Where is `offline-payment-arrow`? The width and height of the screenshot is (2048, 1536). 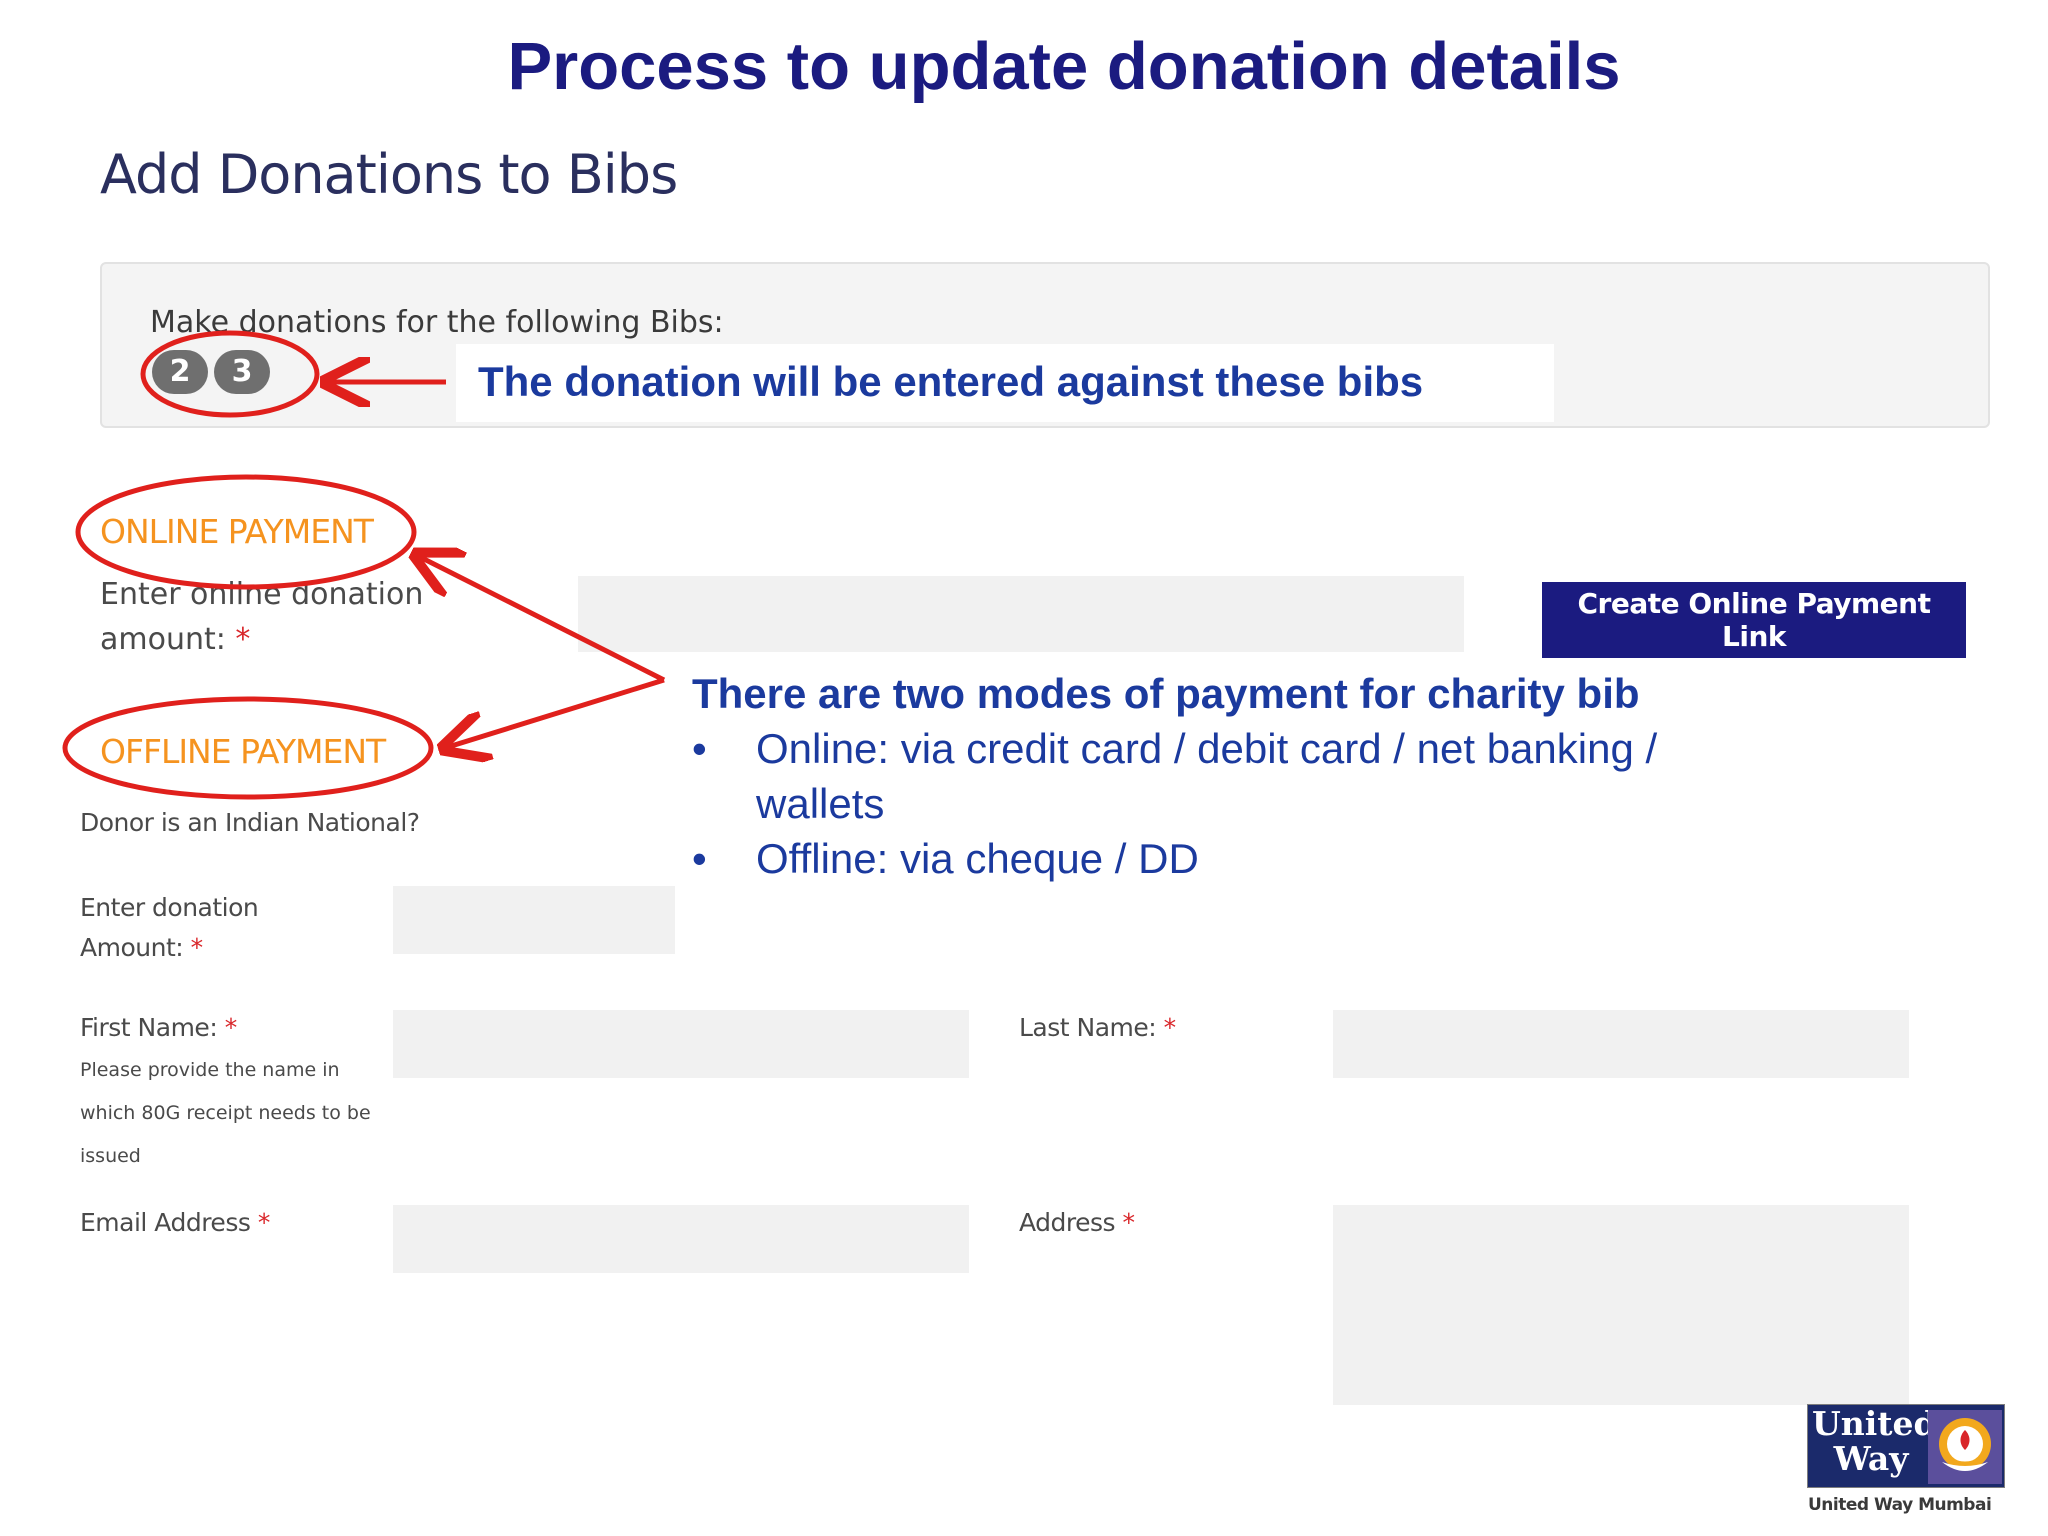
offline-payment-arrow is located at coordinates (556, 712).